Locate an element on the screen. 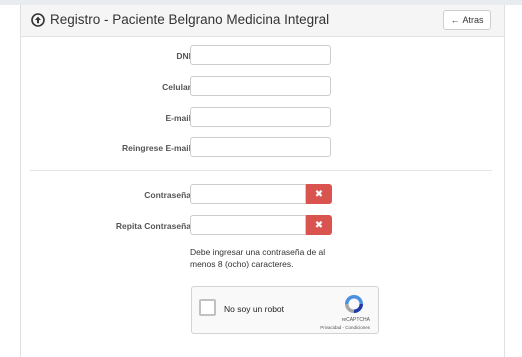 This screenshot has width=522, height=357. circle-arrow-up-icon is located at coordinates (38, 20).